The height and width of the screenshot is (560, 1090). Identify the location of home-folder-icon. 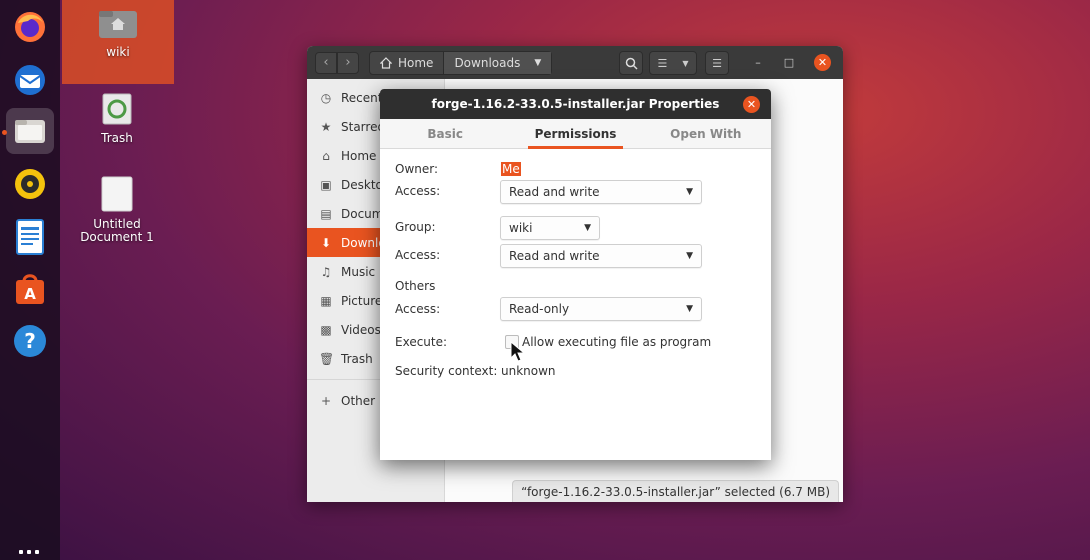
(118, 24).